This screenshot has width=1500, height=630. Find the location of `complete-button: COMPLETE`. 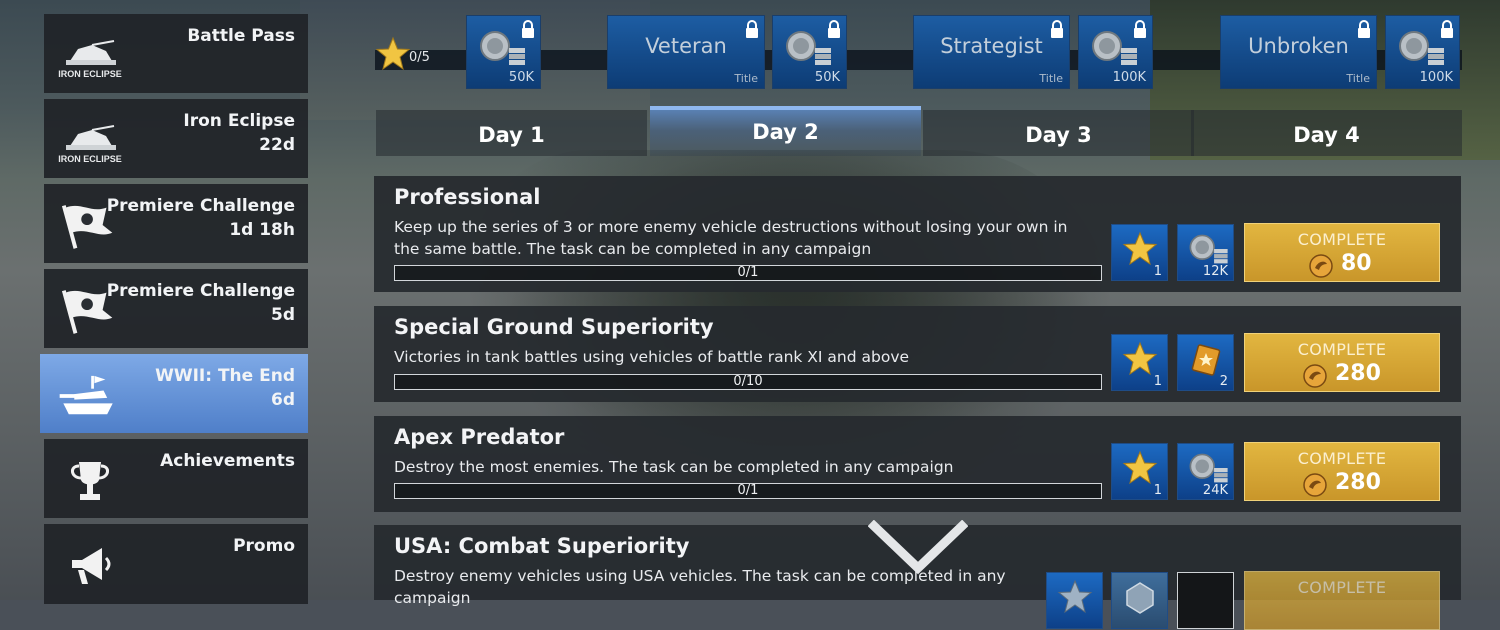

complete-button: COMPLETE is located at coordinates (1342, 600).